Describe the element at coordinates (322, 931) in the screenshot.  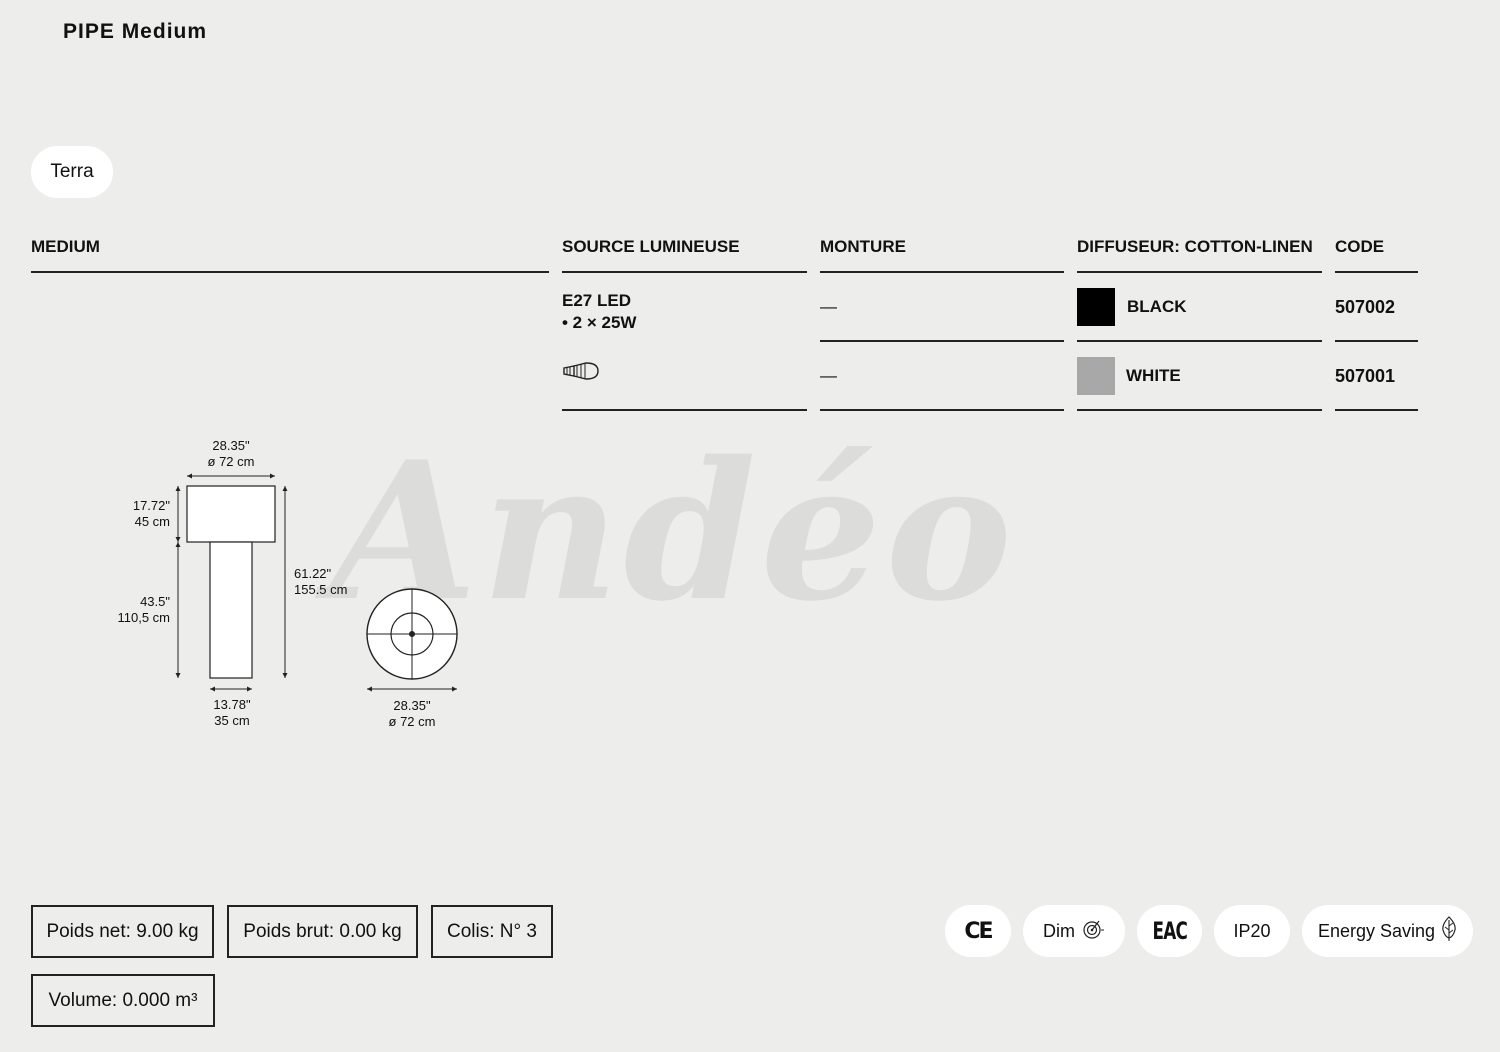
I see `spec-poids-brut: Poids brut: 0.00 kg` at that location.